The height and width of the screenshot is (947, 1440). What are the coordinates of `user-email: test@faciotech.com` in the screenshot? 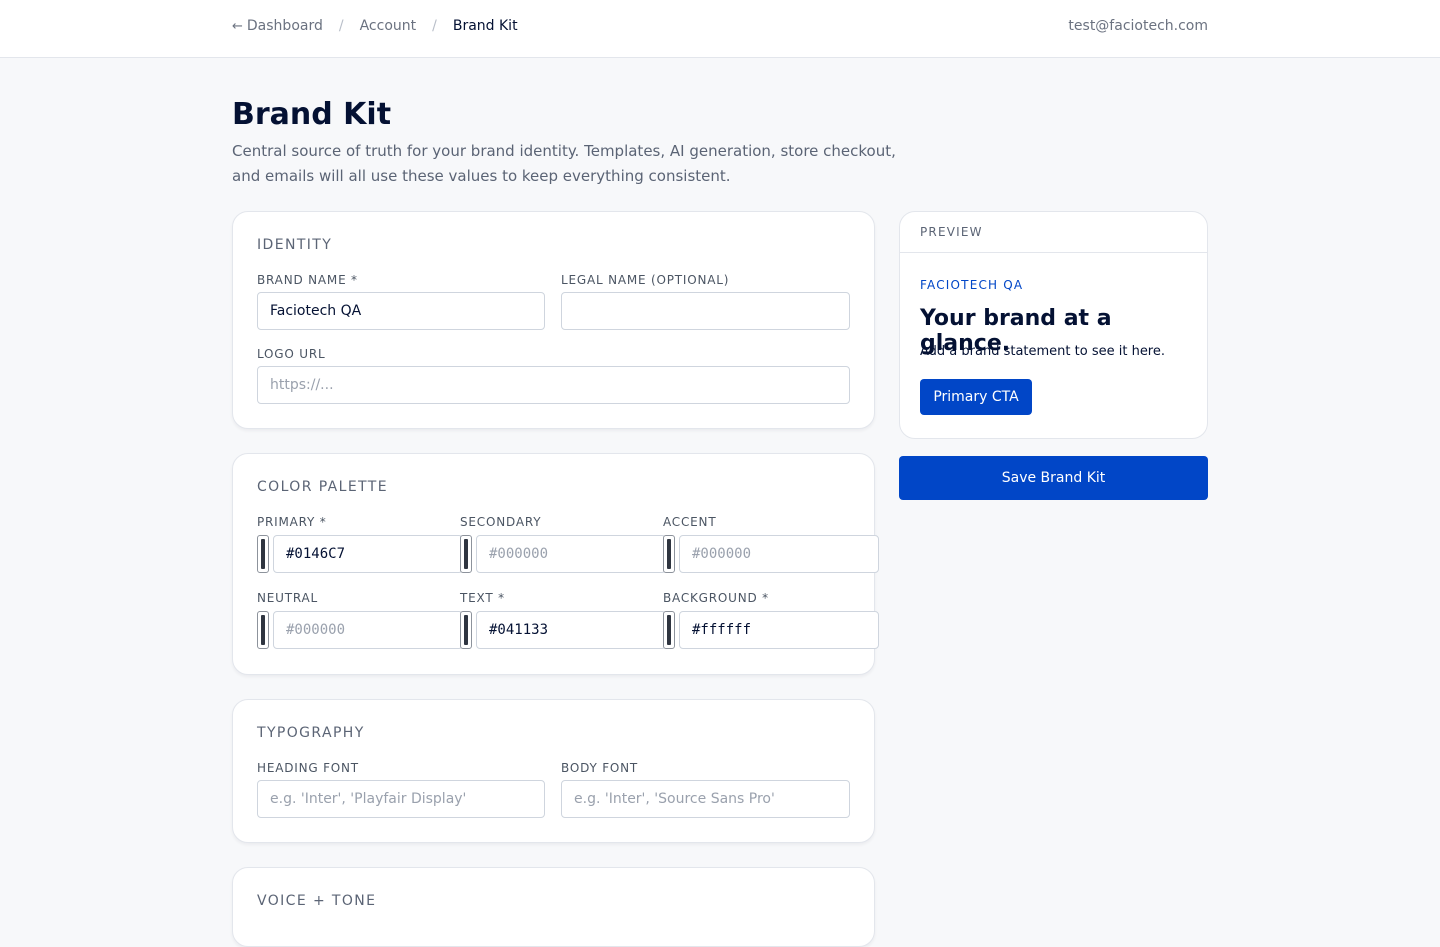 It's located at (1138, 26).